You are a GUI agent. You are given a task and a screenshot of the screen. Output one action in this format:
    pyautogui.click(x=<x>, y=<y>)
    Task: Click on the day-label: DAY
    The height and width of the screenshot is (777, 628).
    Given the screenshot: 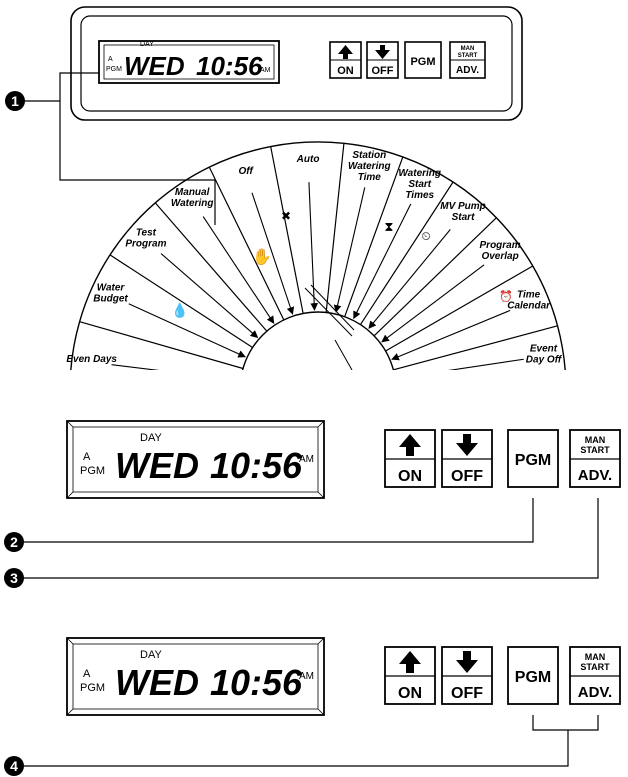 What is the action you would take?
    pyautogui.click(x=147, y=44)
    